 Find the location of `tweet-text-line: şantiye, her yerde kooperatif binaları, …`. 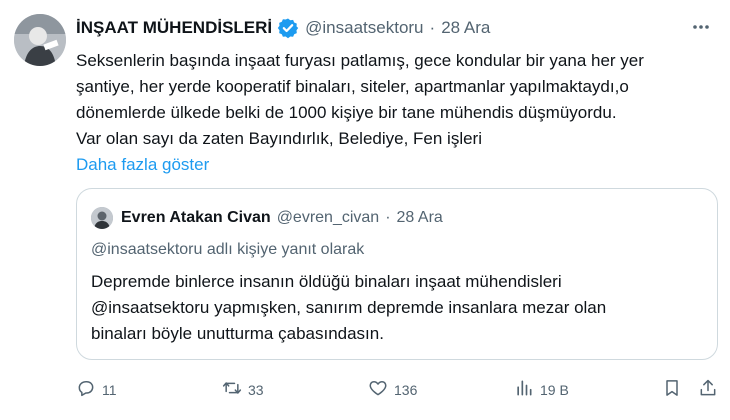

tweet-text-line: şantiye, her yerde kooperatif binaları, … is located at coordinates (352, 86).